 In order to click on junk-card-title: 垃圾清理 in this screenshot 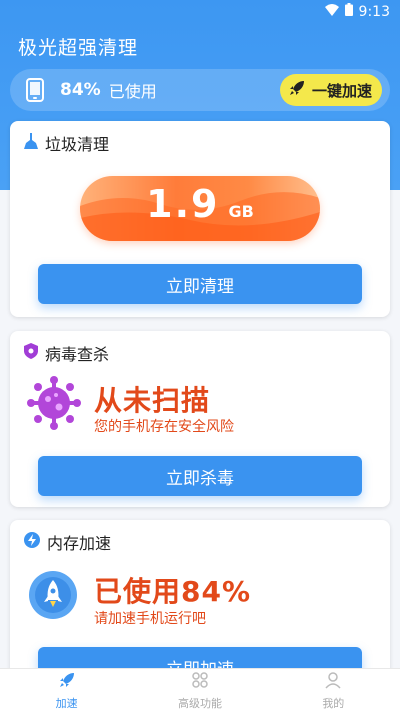, I will do `click(77, 144)`.